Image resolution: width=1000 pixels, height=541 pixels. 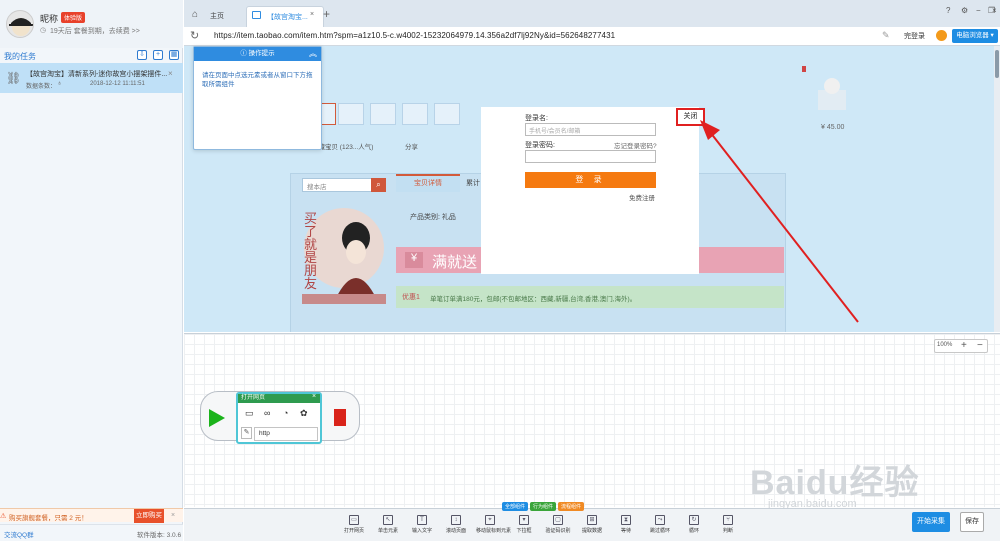 I want to click on url-placeholder: http, so click(x=286, y=434).